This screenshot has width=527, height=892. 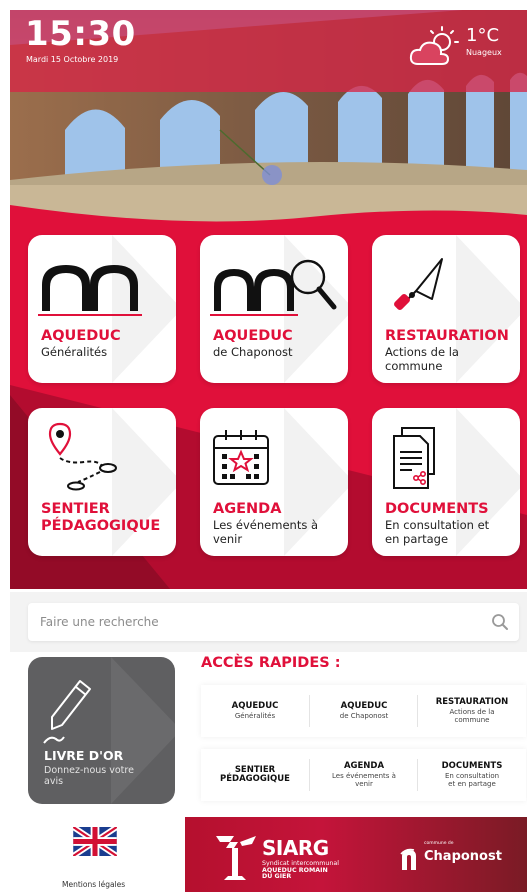 What do you see at coordinates (95, 841) in the screenshot?
I see `uk-flag-icon` at bounding box center [95, 841].